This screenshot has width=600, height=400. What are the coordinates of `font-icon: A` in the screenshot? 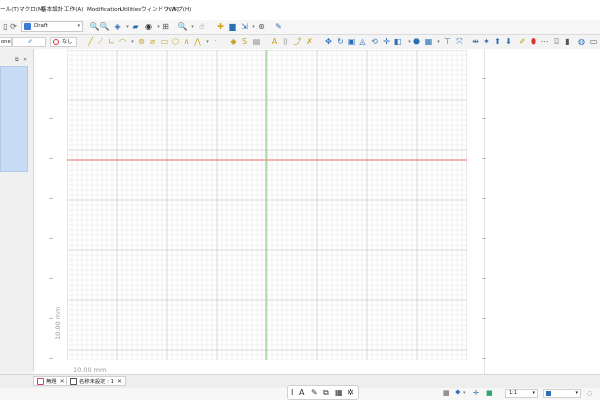 It's located at (301, 393).